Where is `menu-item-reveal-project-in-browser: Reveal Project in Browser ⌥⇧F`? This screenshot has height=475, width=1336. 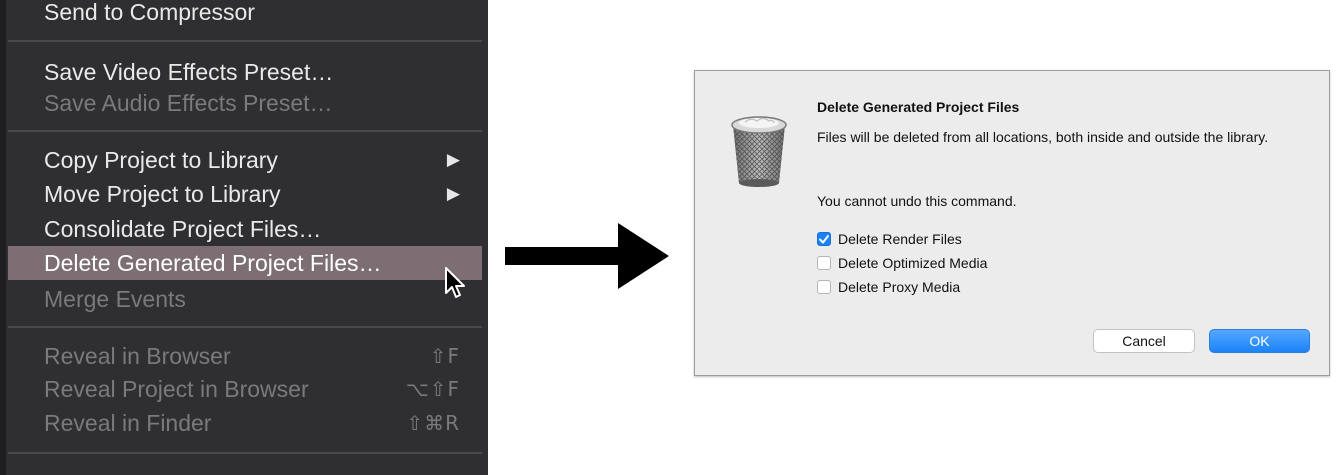
menu-item-reveal-project-in-browser: Reveal Project in Browser ⌥⇧F is located at coordinates (252, 389).